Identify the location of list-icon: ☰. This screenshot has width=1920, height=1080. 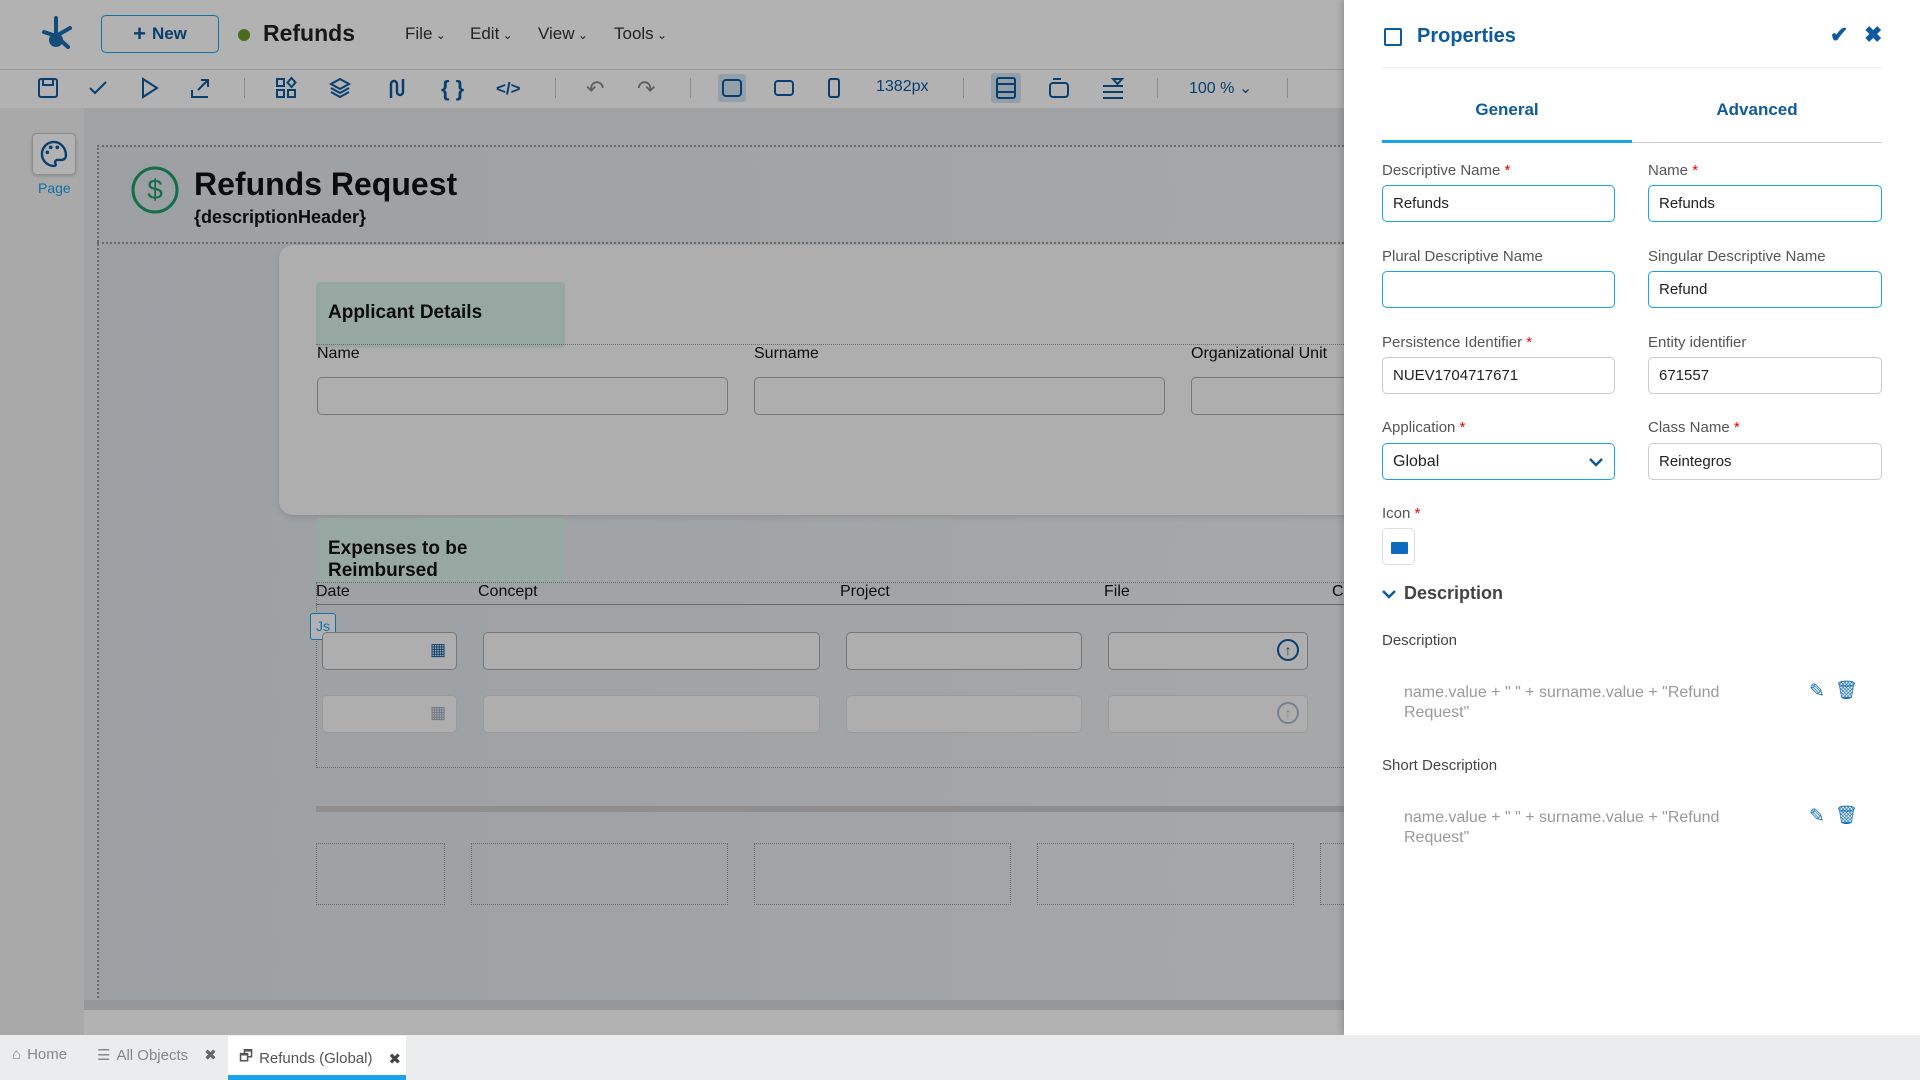
(104, 1055).